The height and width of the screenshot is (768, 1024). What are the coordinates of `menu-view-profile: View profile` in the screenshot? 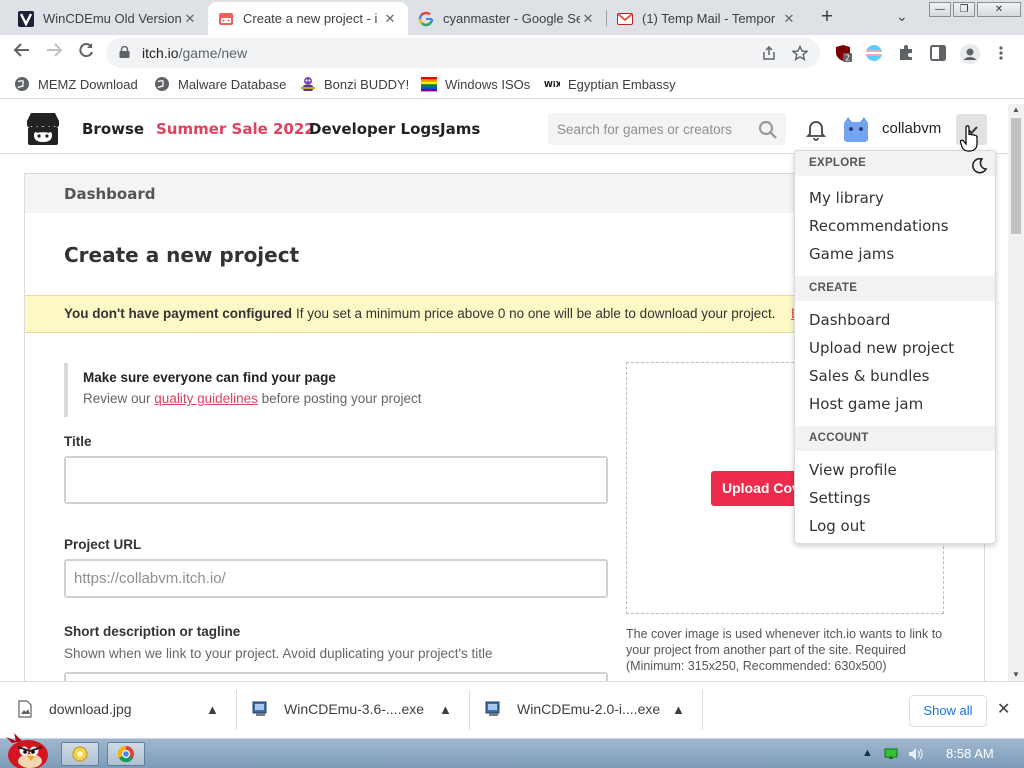 It's located at (853, 470).